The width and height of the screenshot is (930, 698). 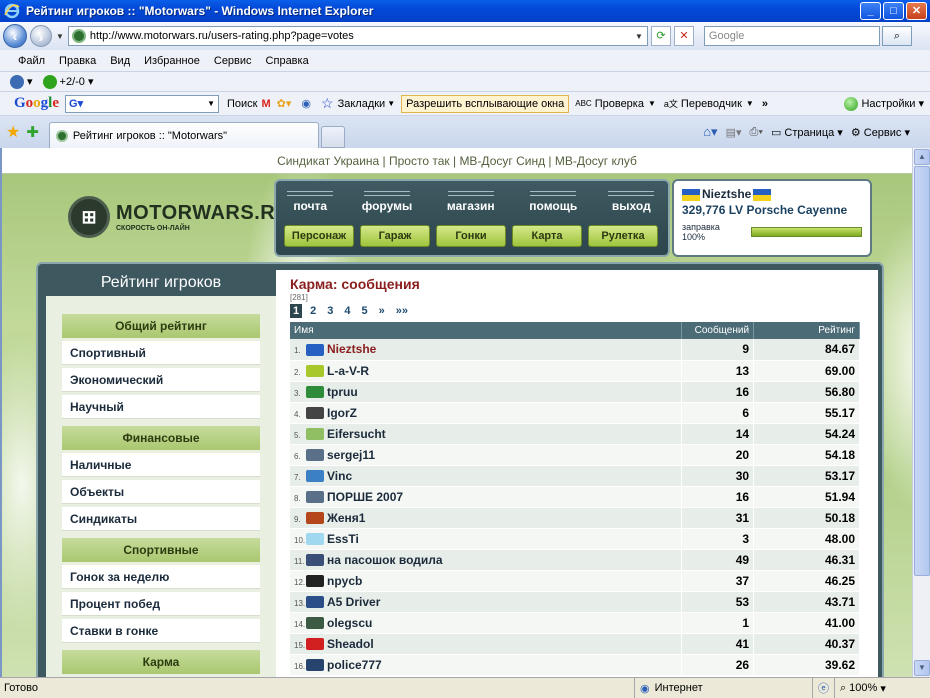 I want to click on feeds-icon: ▤▾, so click(x=734, y=132).